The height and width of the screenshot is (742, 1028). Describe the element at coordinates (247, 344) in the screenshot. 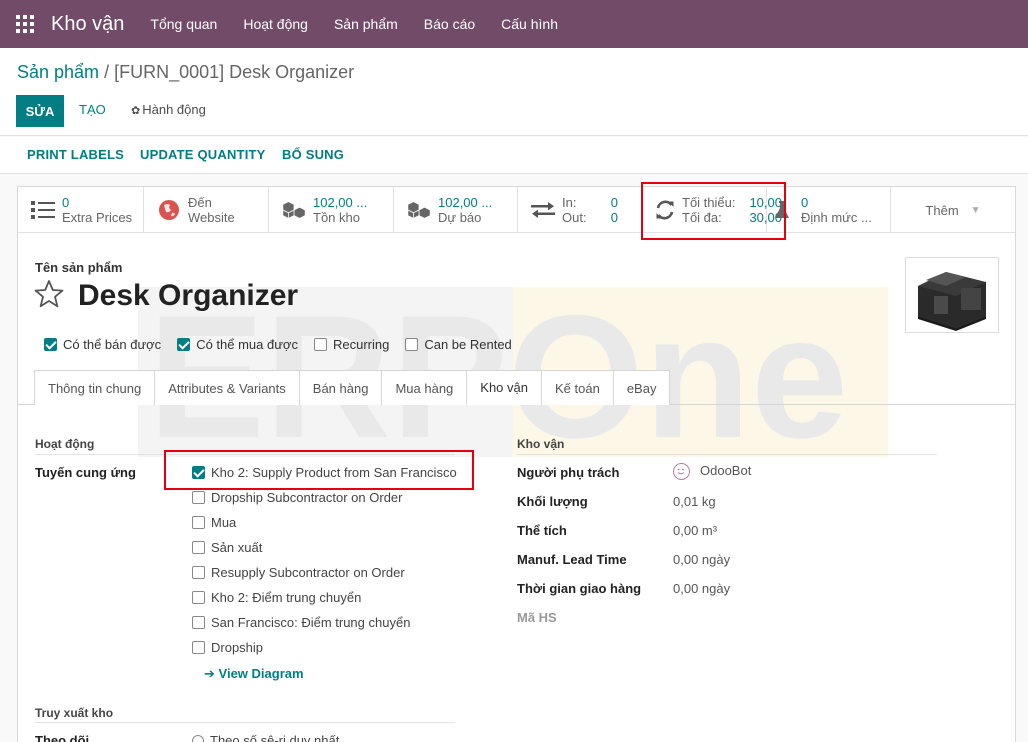

I see `option-label: Có thể mua được` at that location.